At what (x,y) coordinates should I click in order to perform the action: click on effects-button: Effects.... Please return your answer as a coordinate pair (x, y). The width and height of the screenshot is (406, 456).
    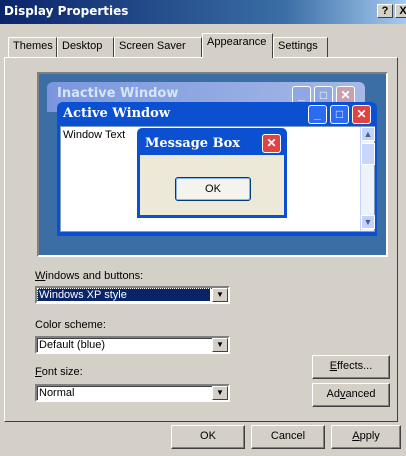
    Looking at the image, I should click on (351, 367).